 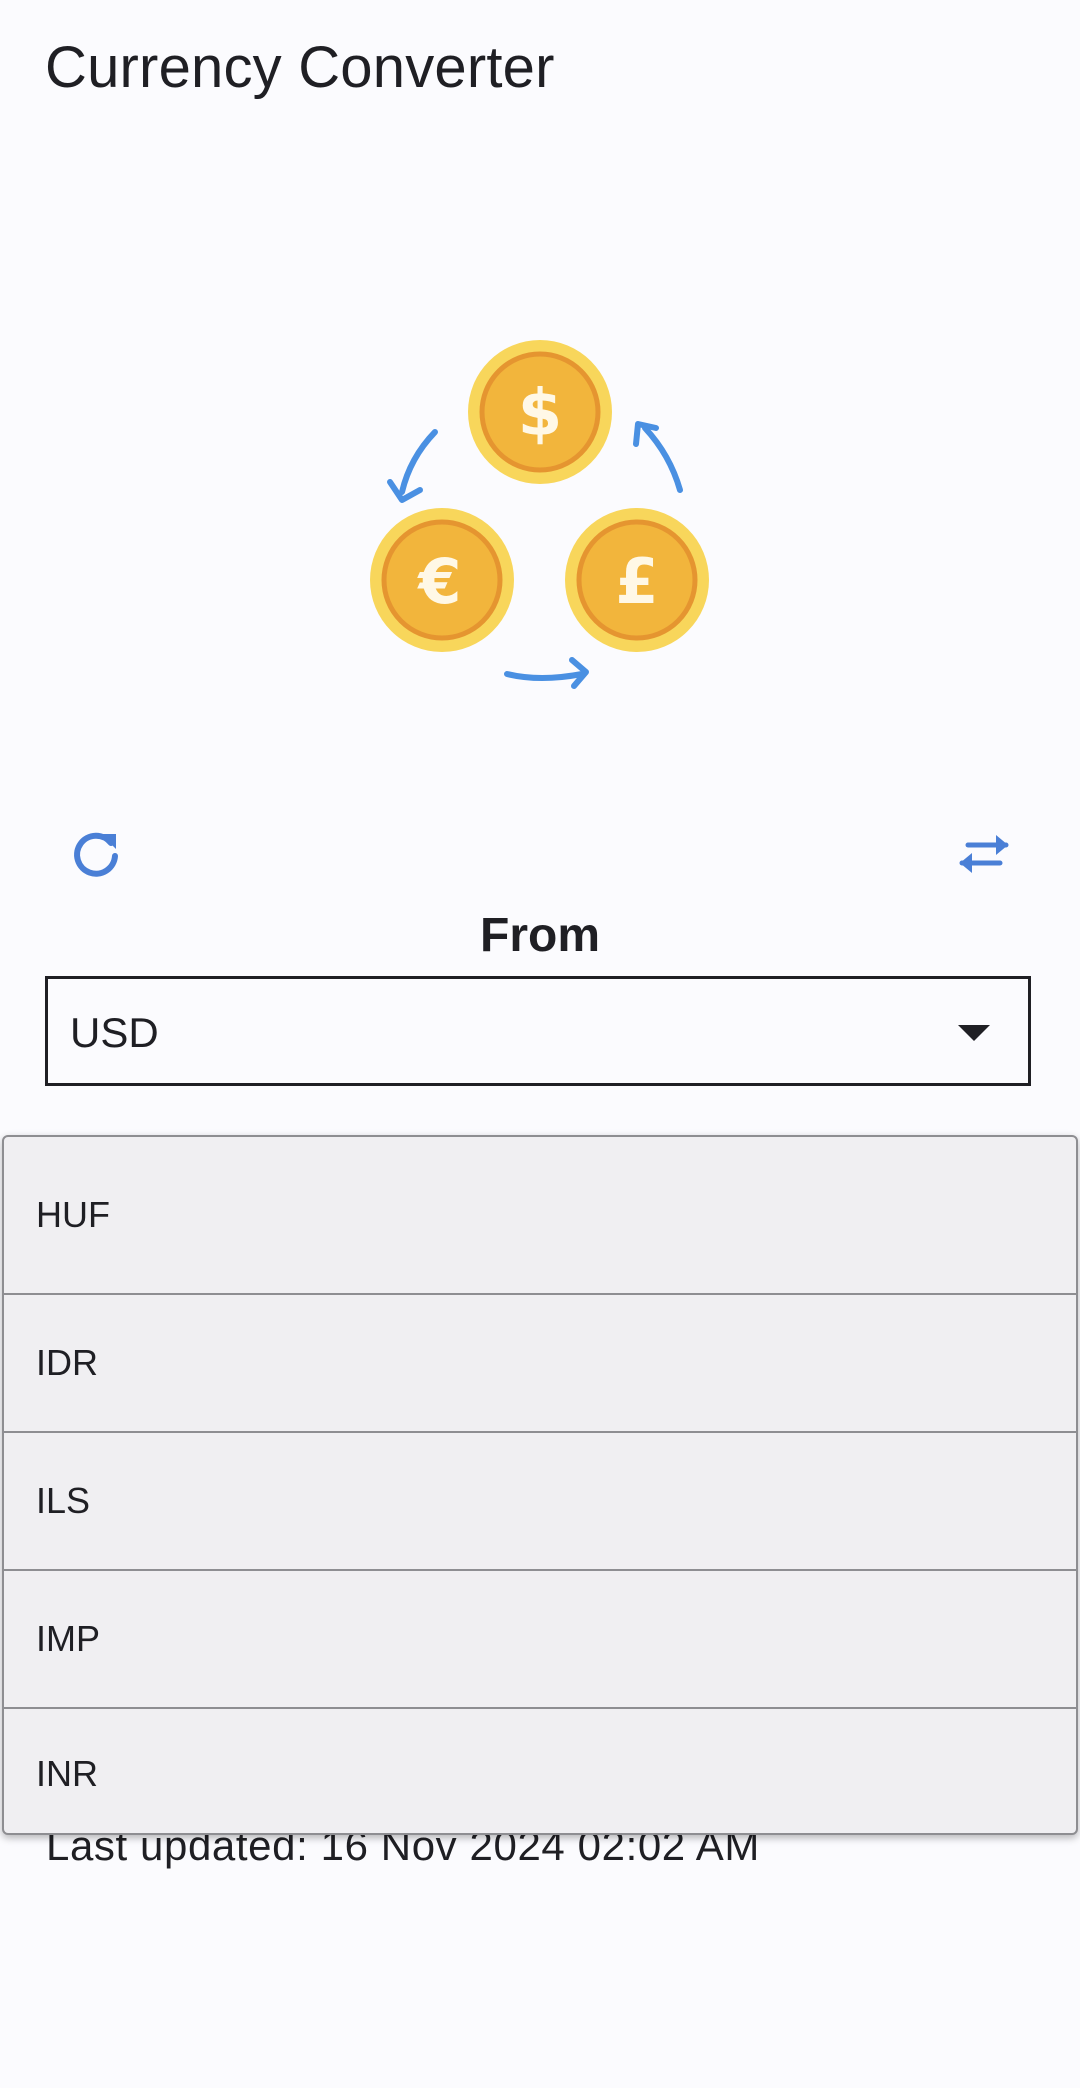 I want to click on from-currency-value: USD, so click(x=114, y=1032).